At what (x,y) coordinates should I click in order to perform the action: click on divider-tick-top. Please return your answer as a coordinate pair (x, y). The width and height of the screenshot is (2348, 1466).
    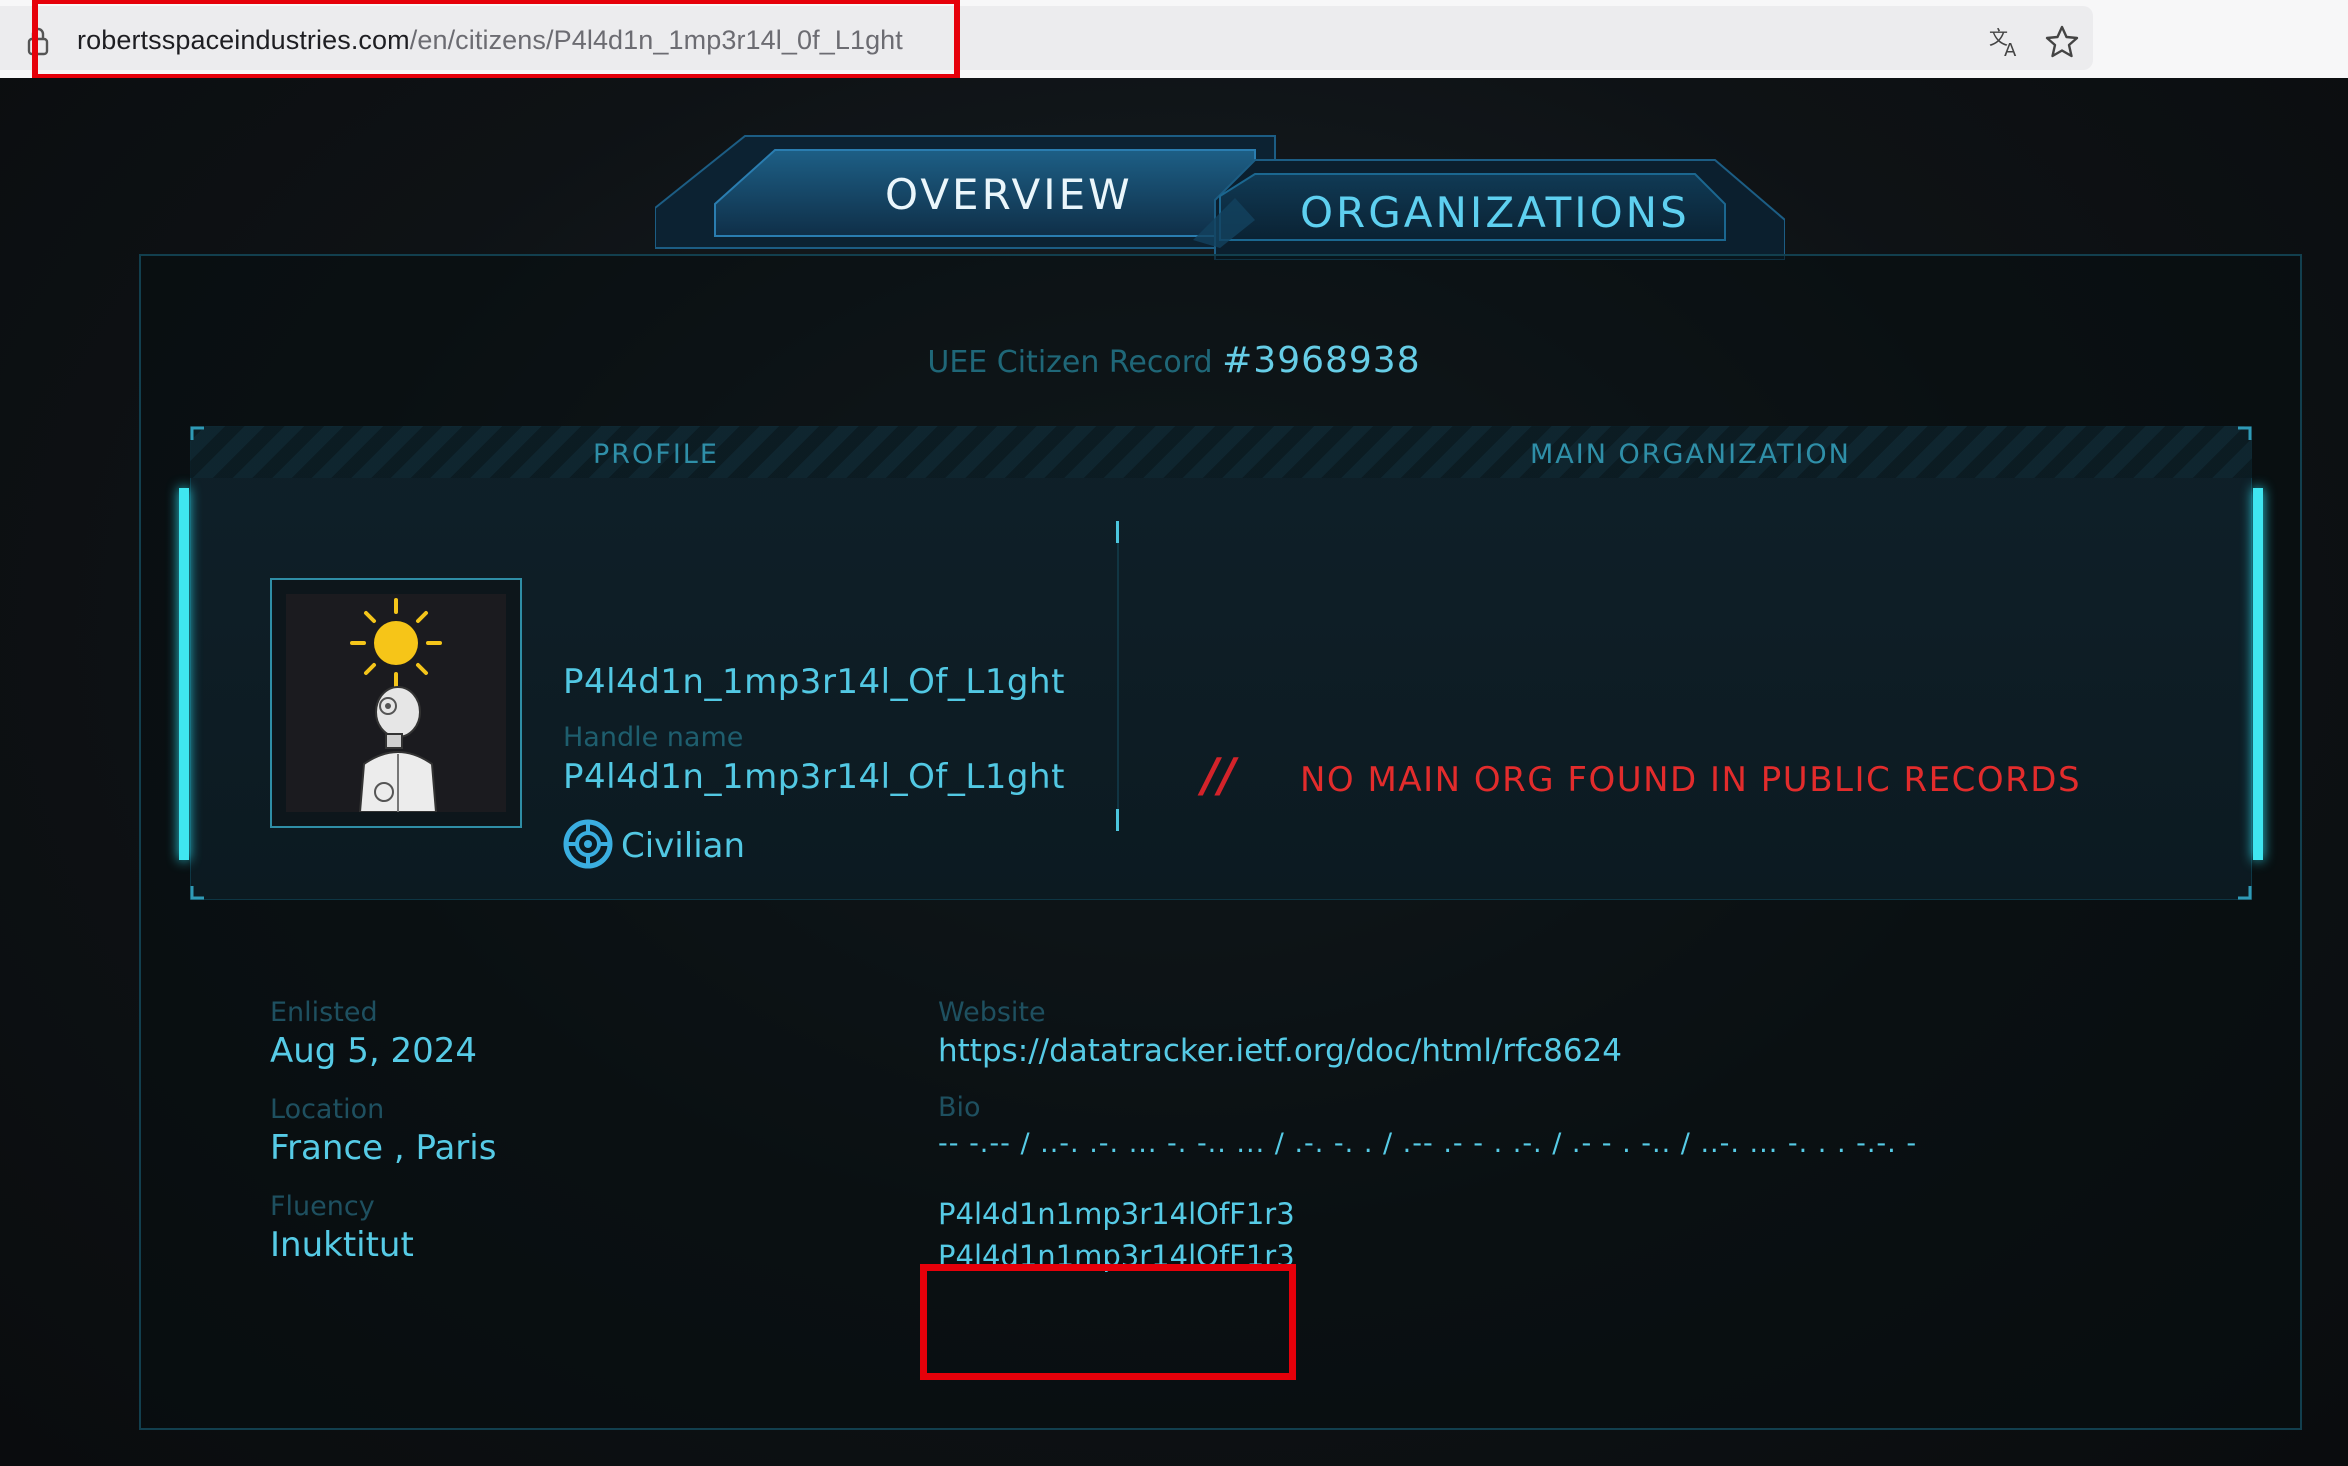
    Looking at the image, I should click on (1117, 532).